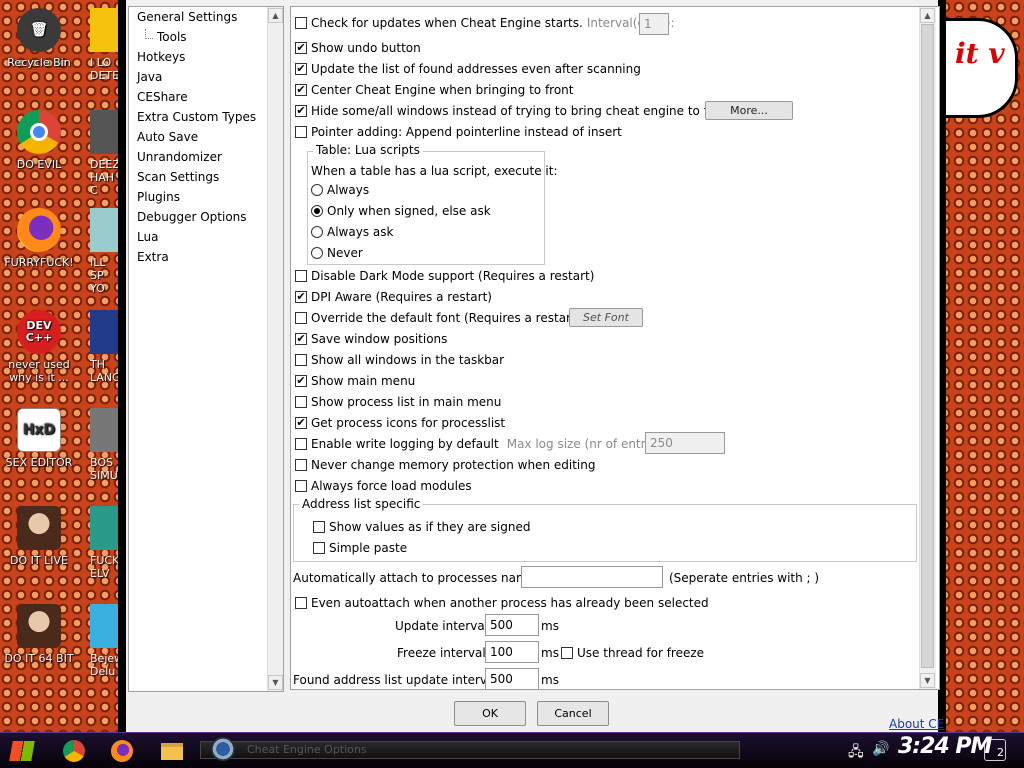 The image size is (1024, 768). I want to click on lua-never-option: Never, so click(337, 253).